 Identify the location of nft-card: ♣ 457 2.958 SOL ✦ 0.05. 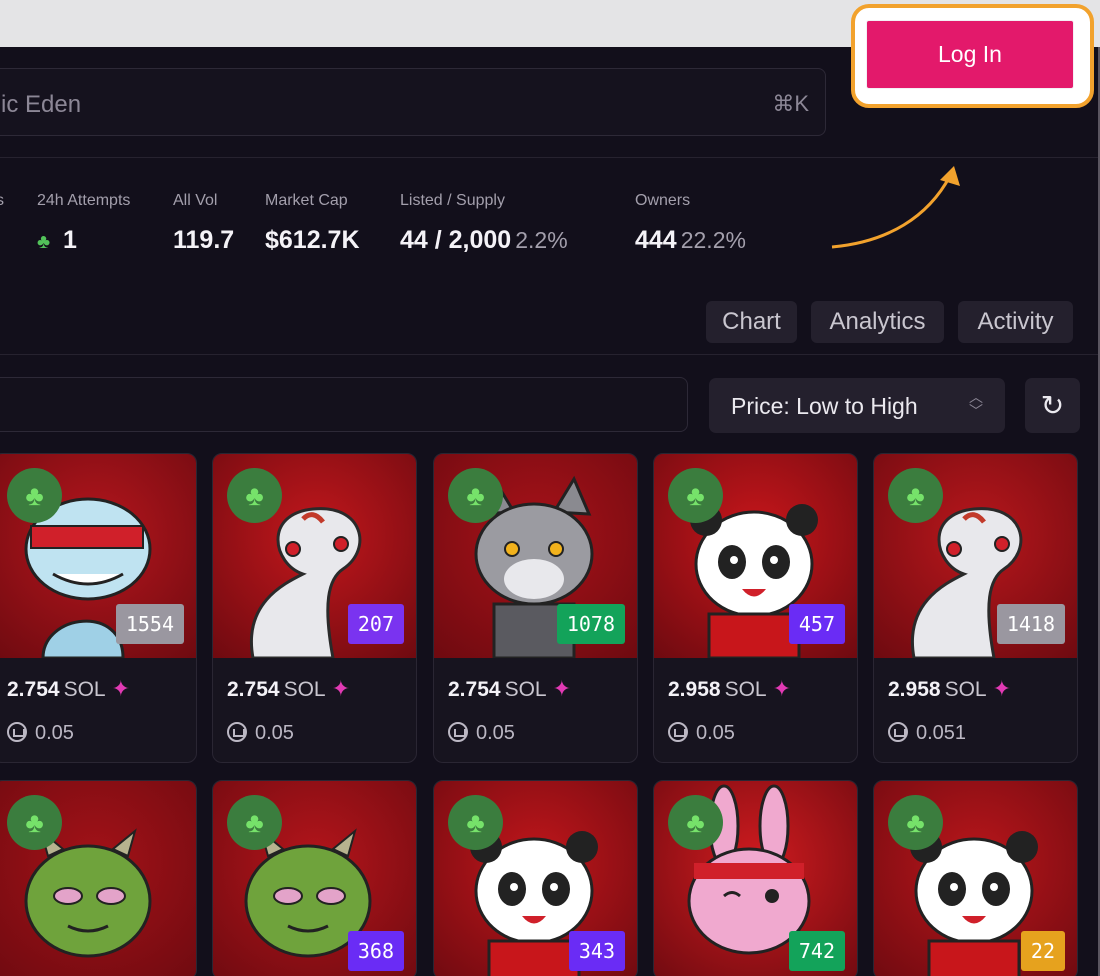
(755, 608).